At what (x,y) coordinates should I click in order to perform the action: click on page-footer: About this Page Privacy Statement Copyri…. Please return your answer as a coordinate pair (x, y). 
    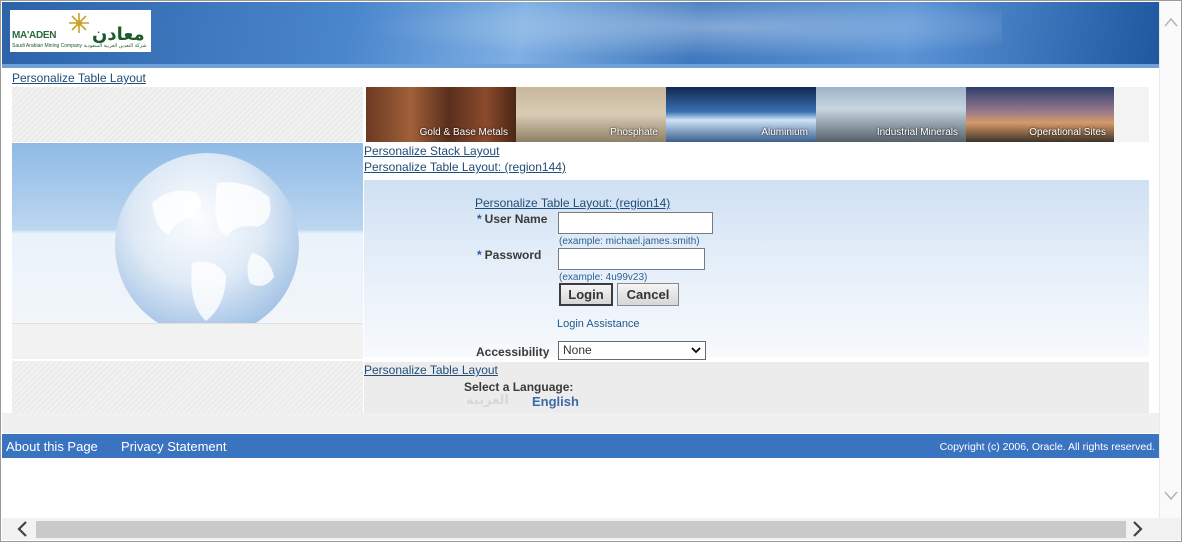
    Looking at the image, I should click on (580, 446).